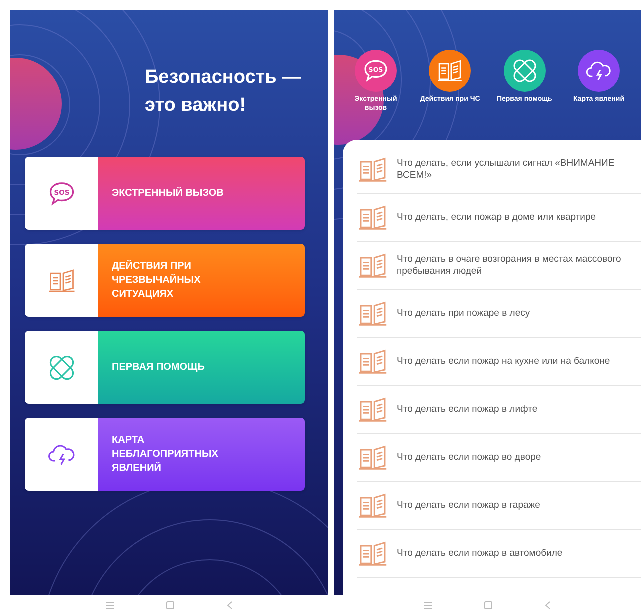 The height and width of the screenshot is (616, 641). I want to click on article-title: Что делать если пожар в гараже, so click(469, 506).